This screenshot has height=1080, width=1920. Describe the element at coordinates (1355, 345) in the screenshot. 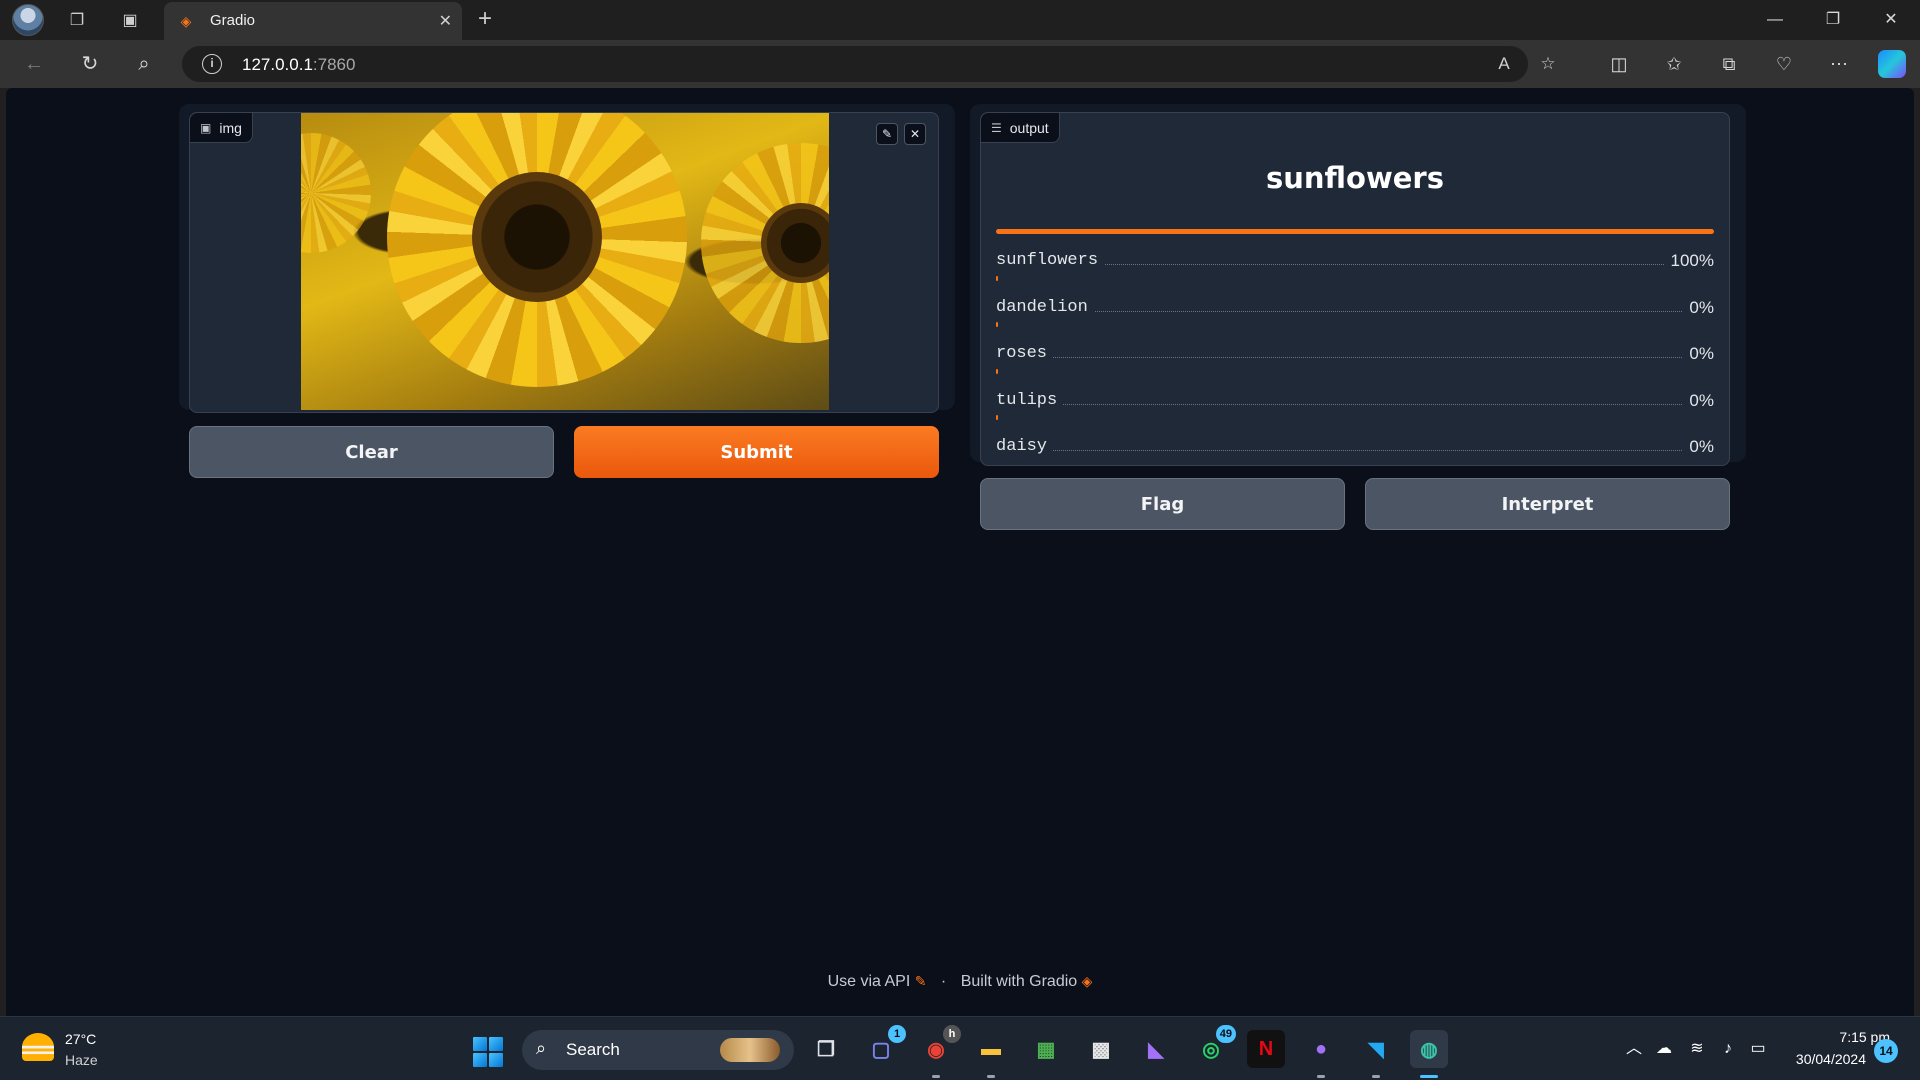

I see `confidence-row: roses 0%` at that location.